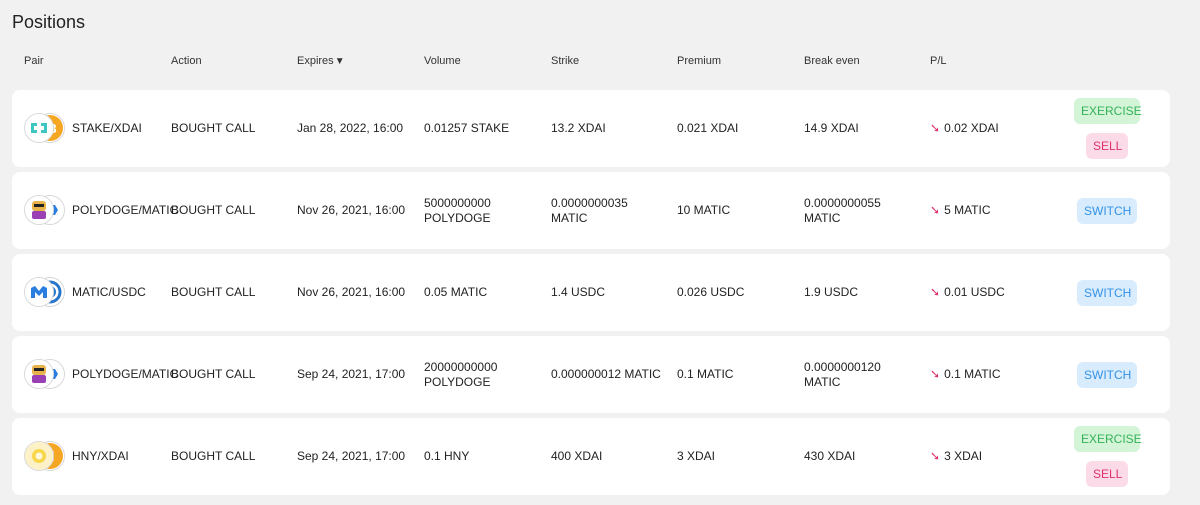 The height and width of the screenshot is (505, 1200). Describe the element at coordinates (842, 374) in the screenshot. I see `break-even-cell: 0.0000000120 MATIC` at that location.